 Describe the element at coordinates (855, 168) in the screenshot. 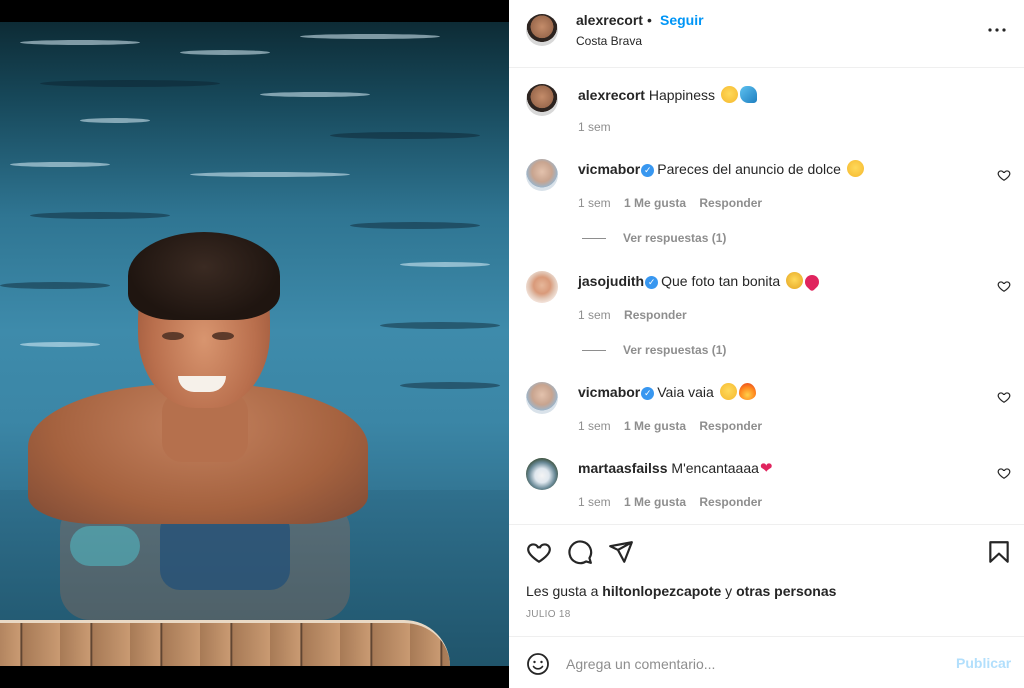

I see `laughing-face-emoji` at that location.